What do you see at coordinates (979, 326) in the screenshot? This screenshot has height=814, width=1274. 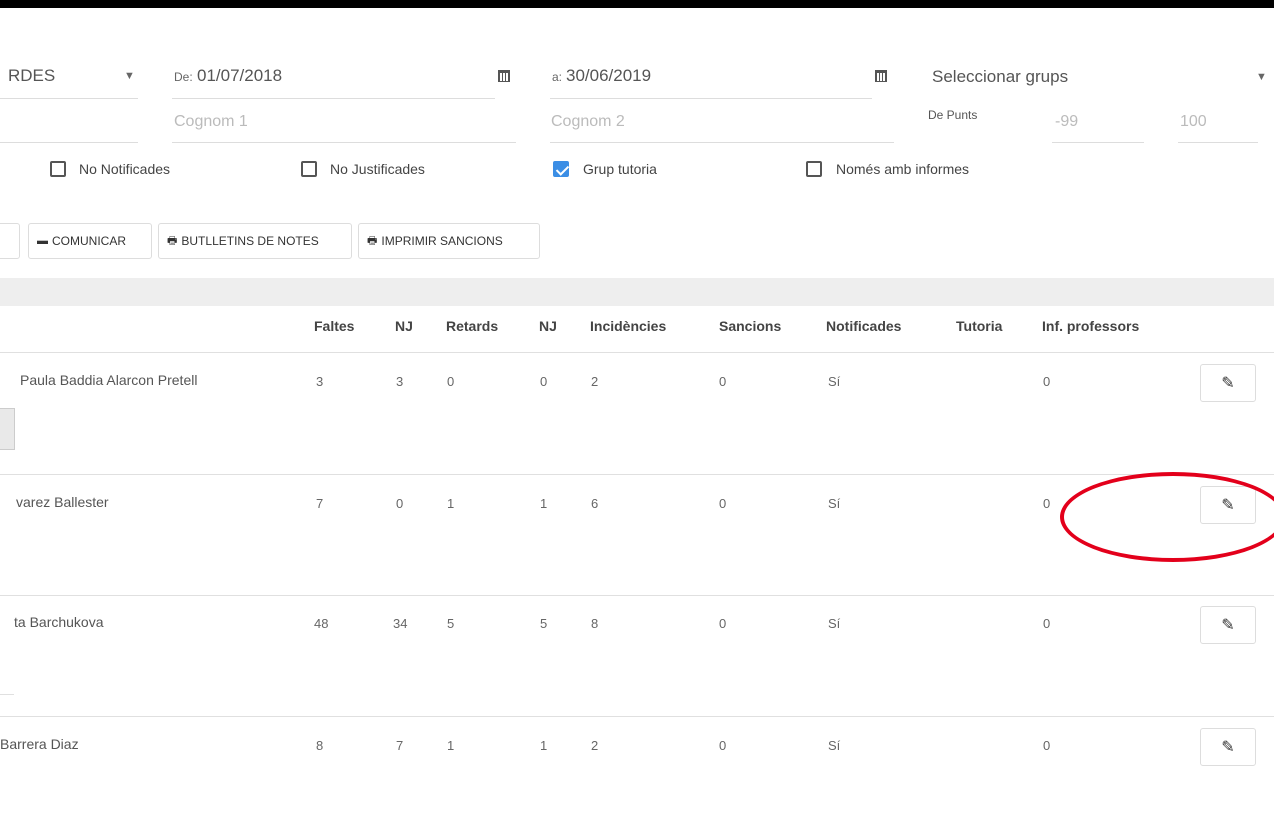 I see `header-tutoria: Tutoria` at bounding box center [979, 326].